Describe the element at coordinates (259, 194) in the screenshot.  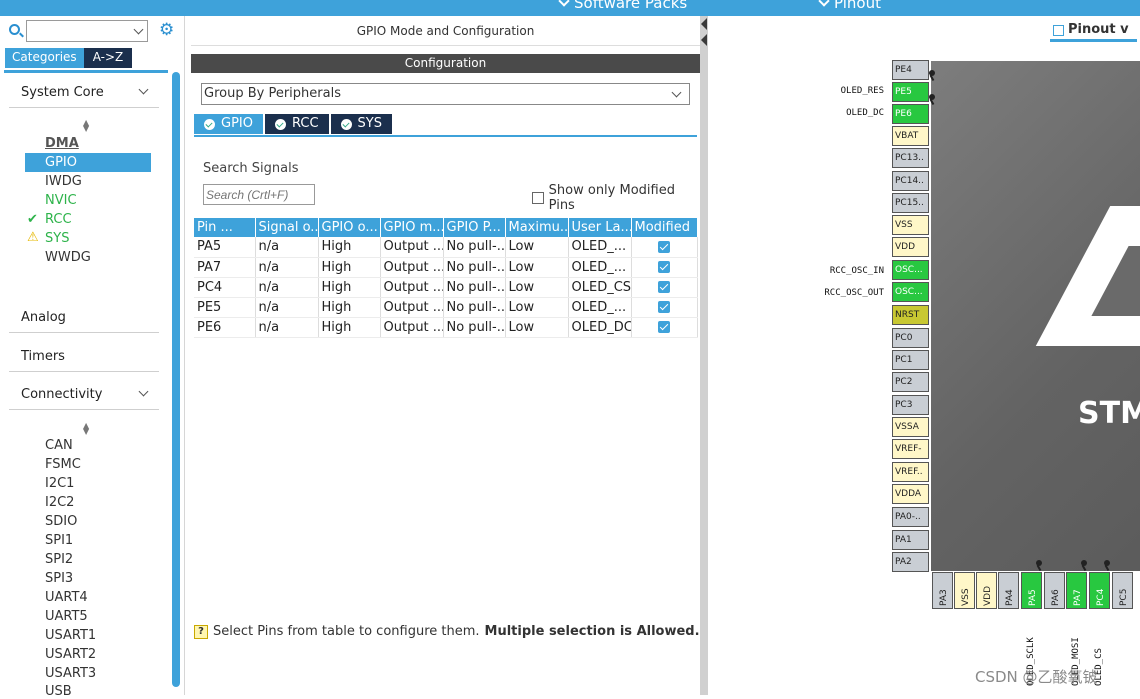
I see `search-signals-input` at that location.